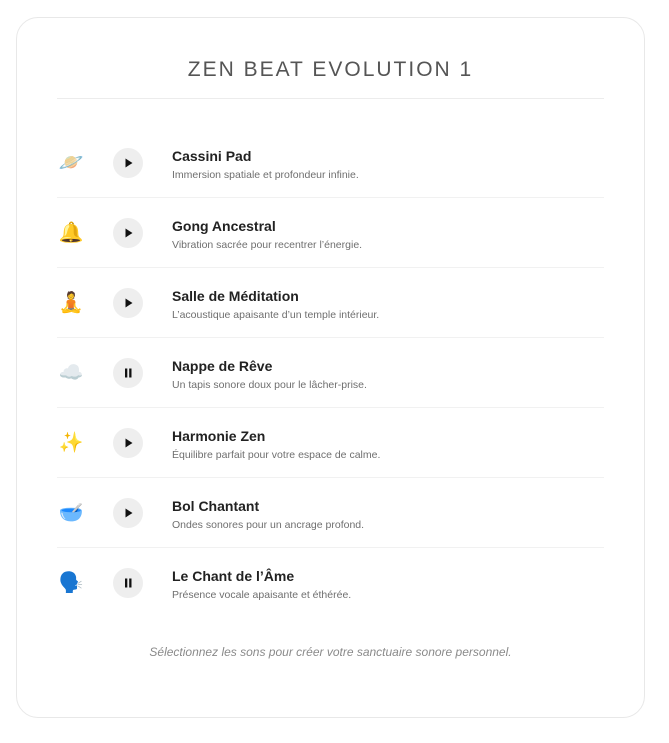 The image size is (669, 743). I want to click on track-description: Présence vocale apaisante et éthérée., so click(262, 595).